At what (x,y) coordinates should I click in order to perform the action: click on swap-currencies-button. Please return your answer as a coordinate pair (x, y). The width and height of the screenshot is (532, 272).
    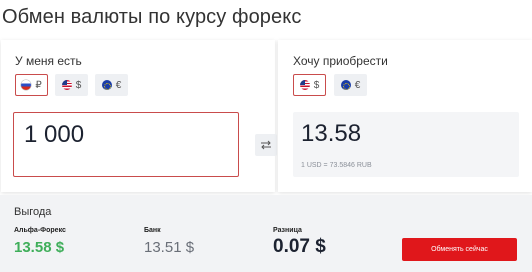
    Looking at the image, I should click on (266, 145).